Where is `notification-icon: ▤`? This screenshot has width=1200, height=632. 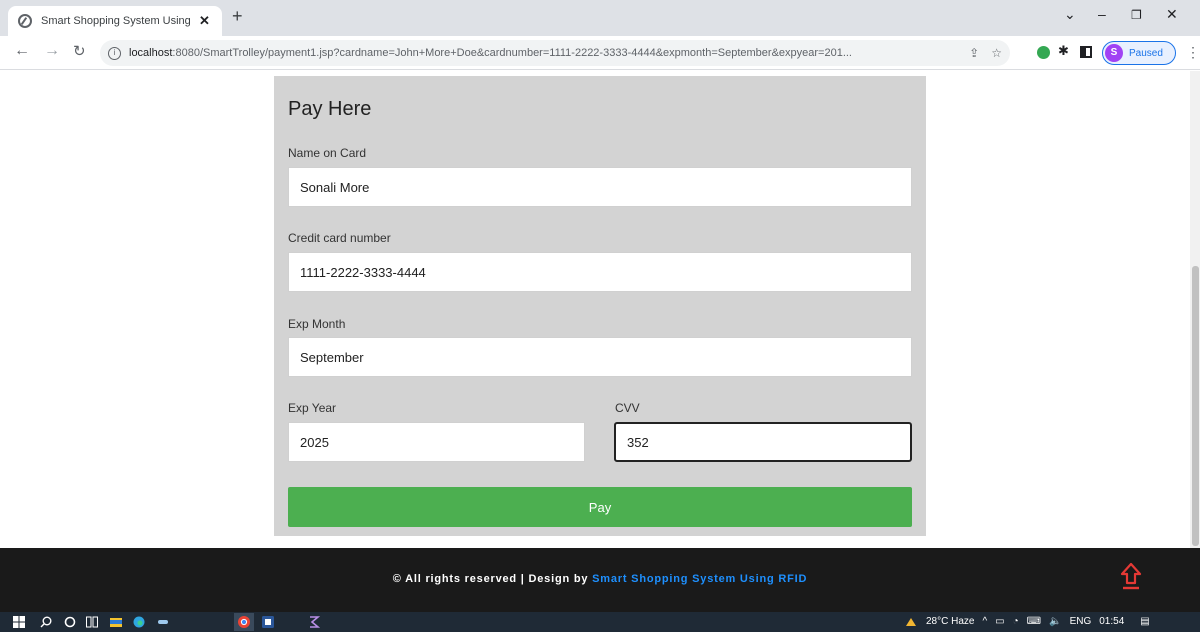 notification-icon: ▤ is located at coordinates (1144, 621).